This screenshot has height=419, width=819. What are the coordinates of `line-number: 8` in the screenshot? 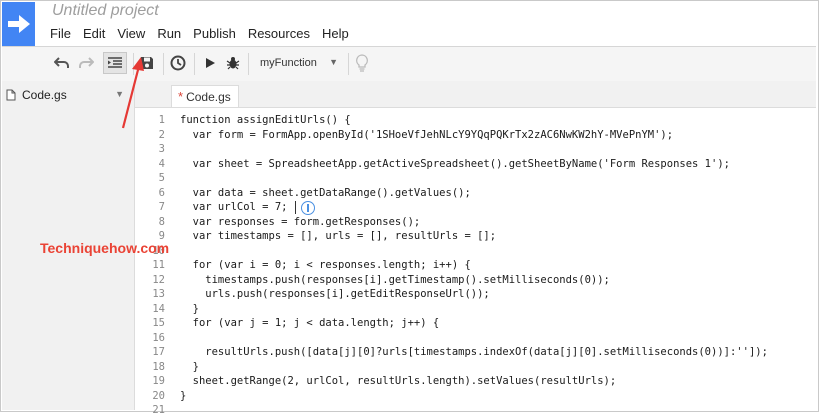 It's located at (161, 221).